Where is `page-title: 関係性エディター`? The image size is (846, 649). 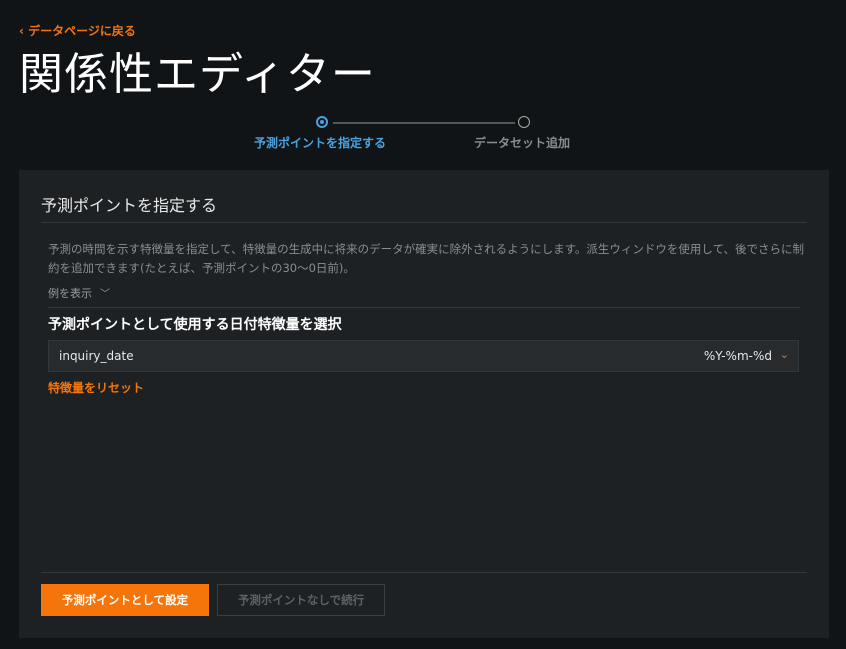
page-title: 関係性エディター is located at coordinates (197, 74).